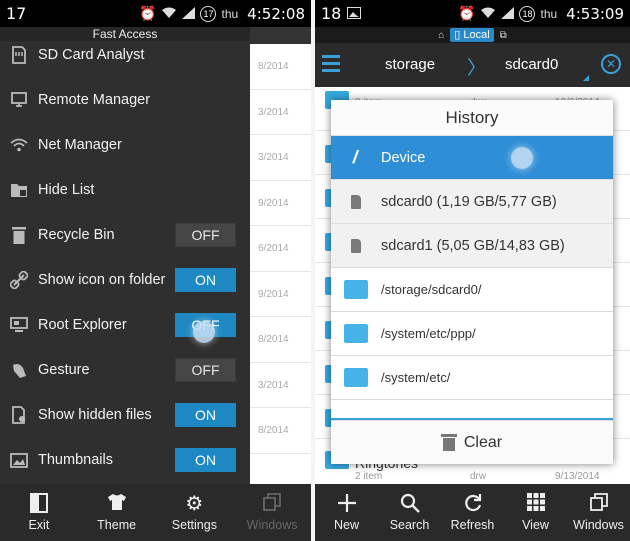 This screenshot has height=541, width=630. I want to click on windows-icon, so click(272, 504).